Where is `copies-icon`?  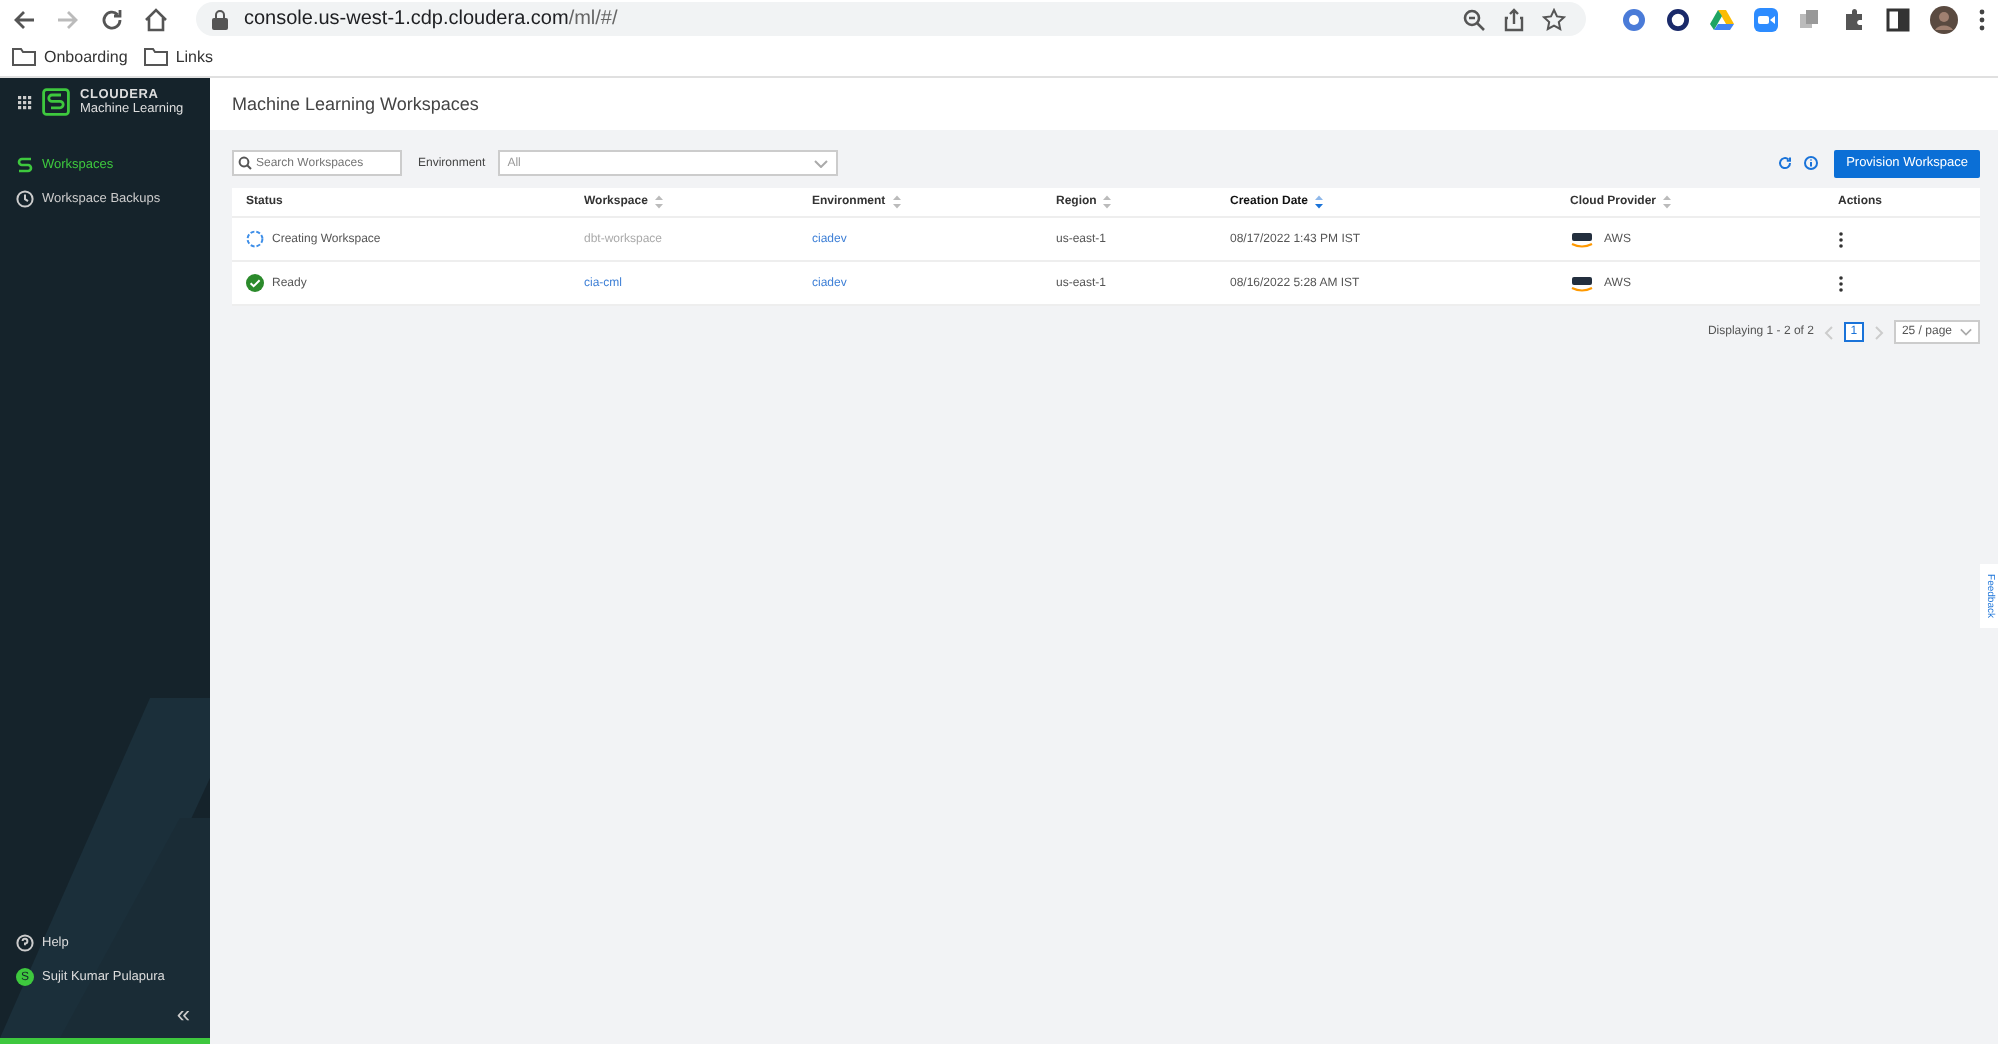 copies-icon is located at coordinates (1810, 19).